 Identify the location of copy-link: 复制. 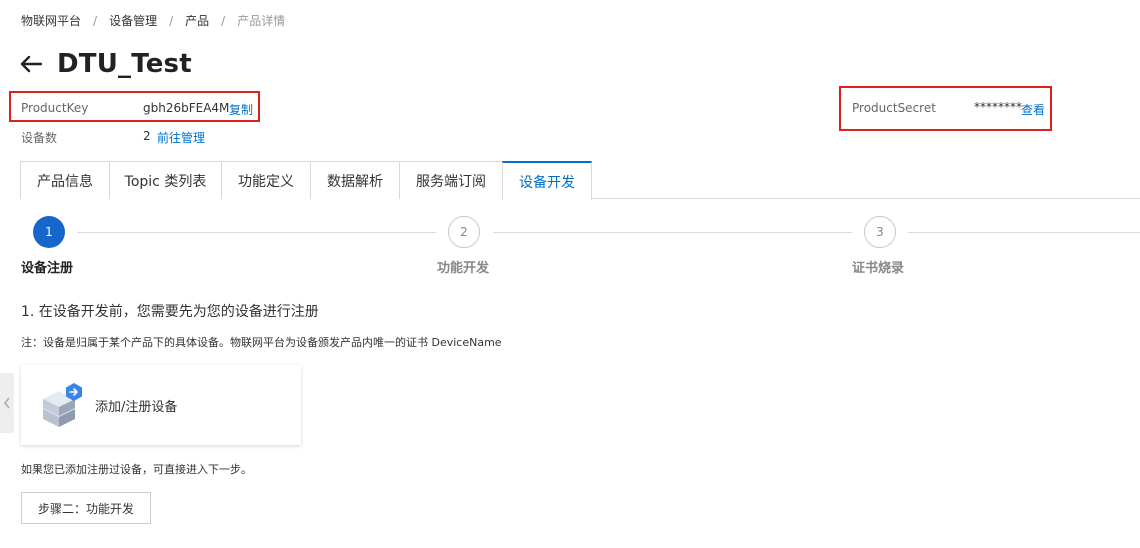
(241, 109).